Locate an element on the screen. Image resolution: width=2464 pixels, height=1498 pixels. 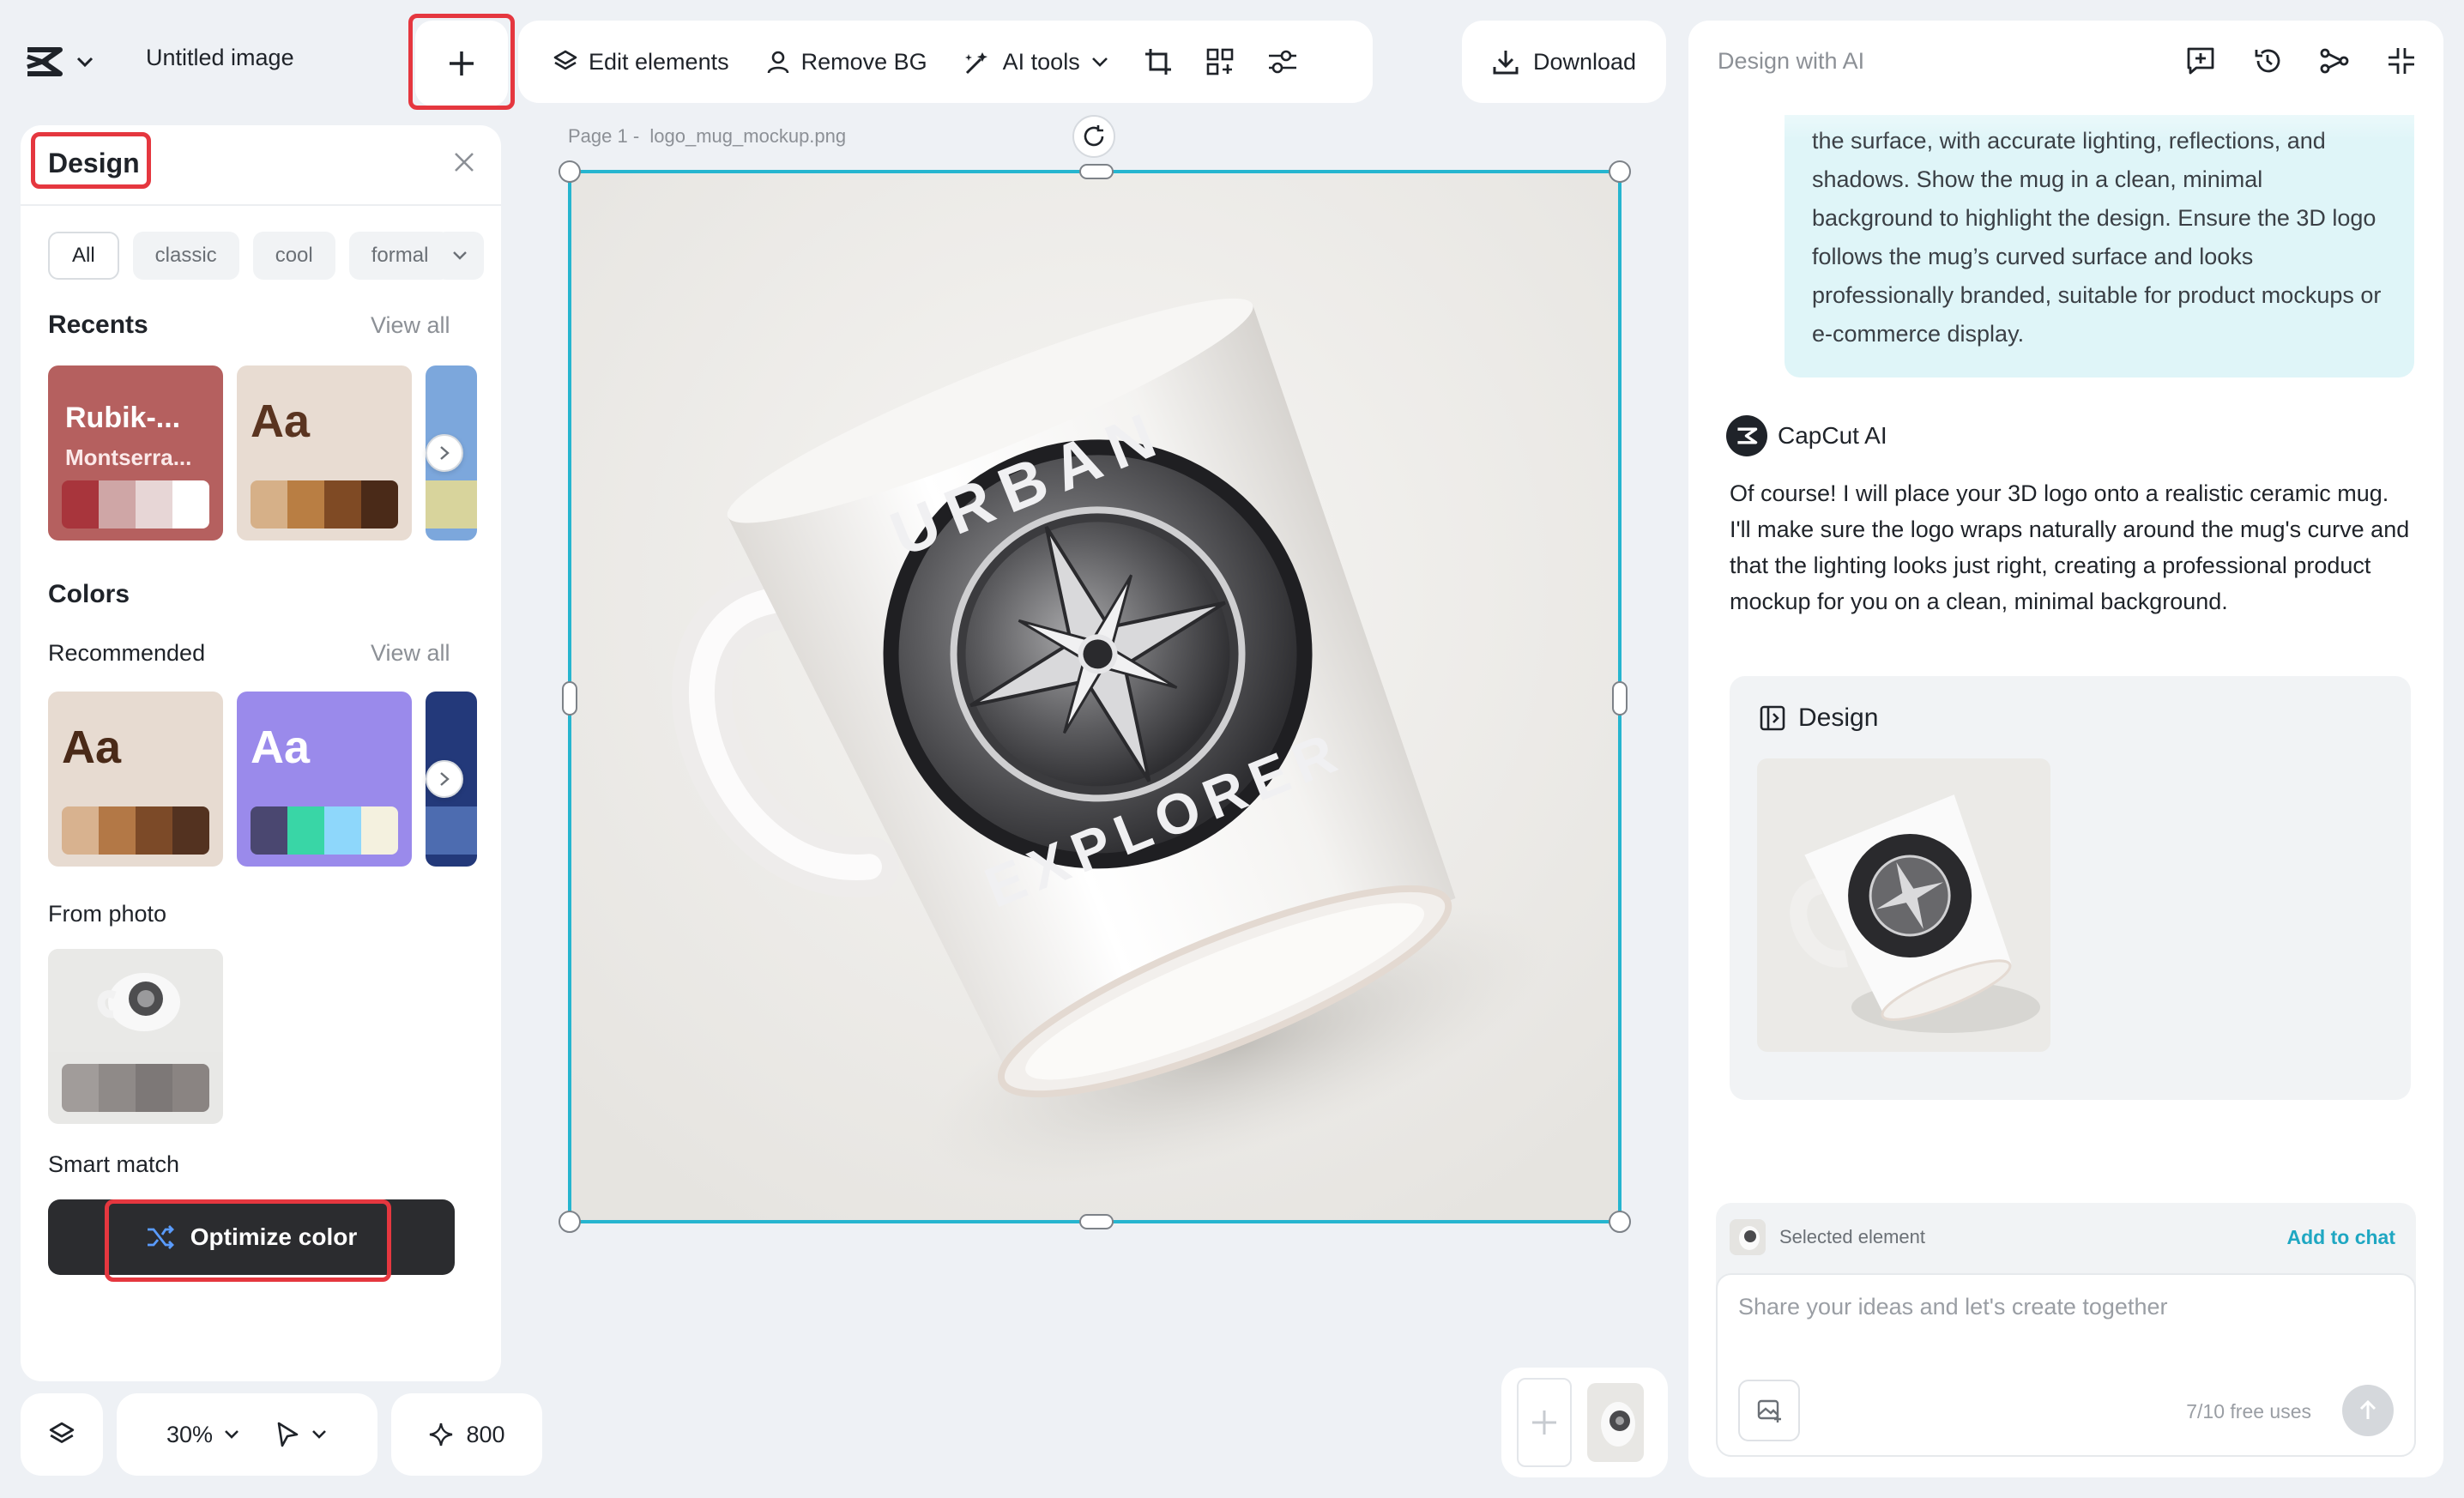
chip-classic: classic is located at coordinates (185, 256).